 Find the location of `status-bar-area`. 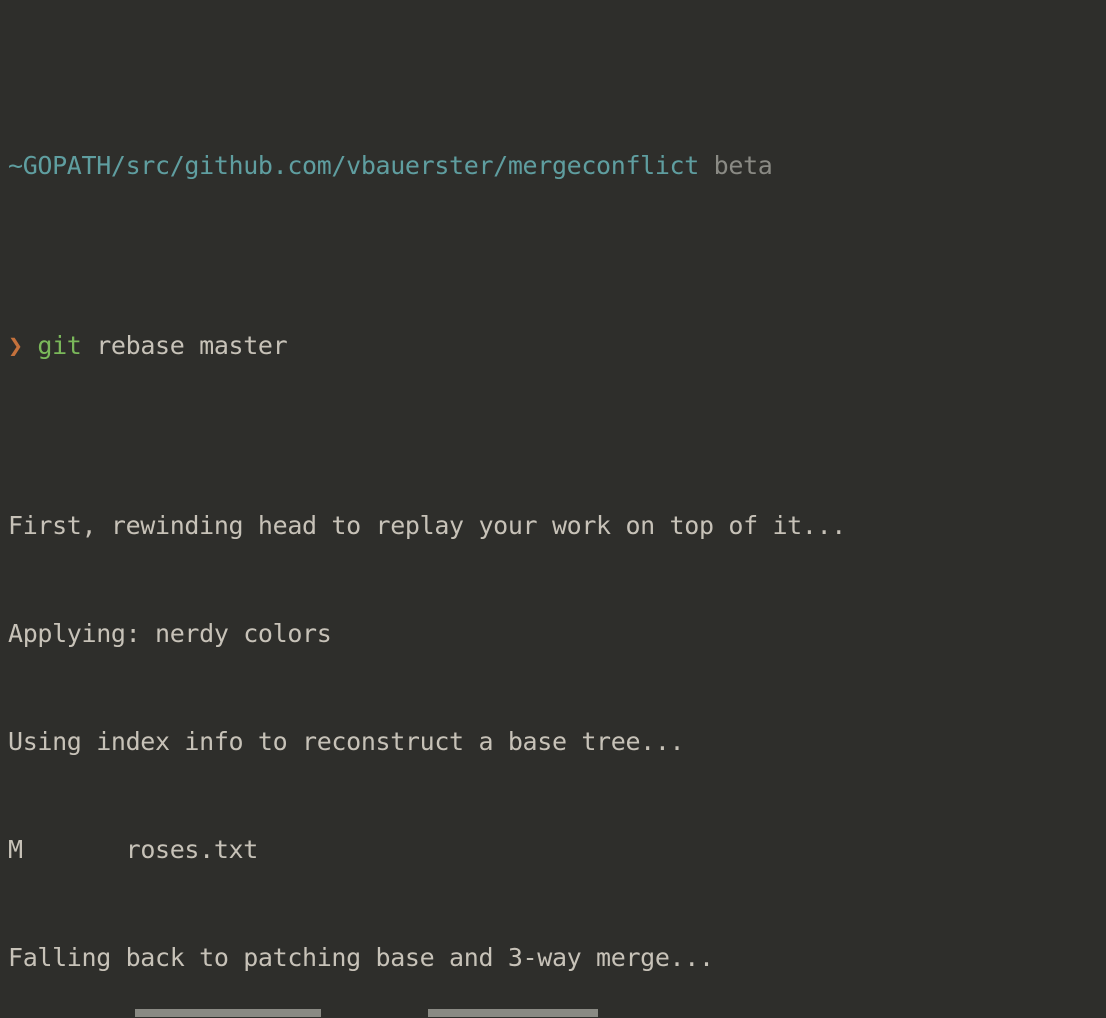

status-bar-area is located at coordinates (553, 1013).